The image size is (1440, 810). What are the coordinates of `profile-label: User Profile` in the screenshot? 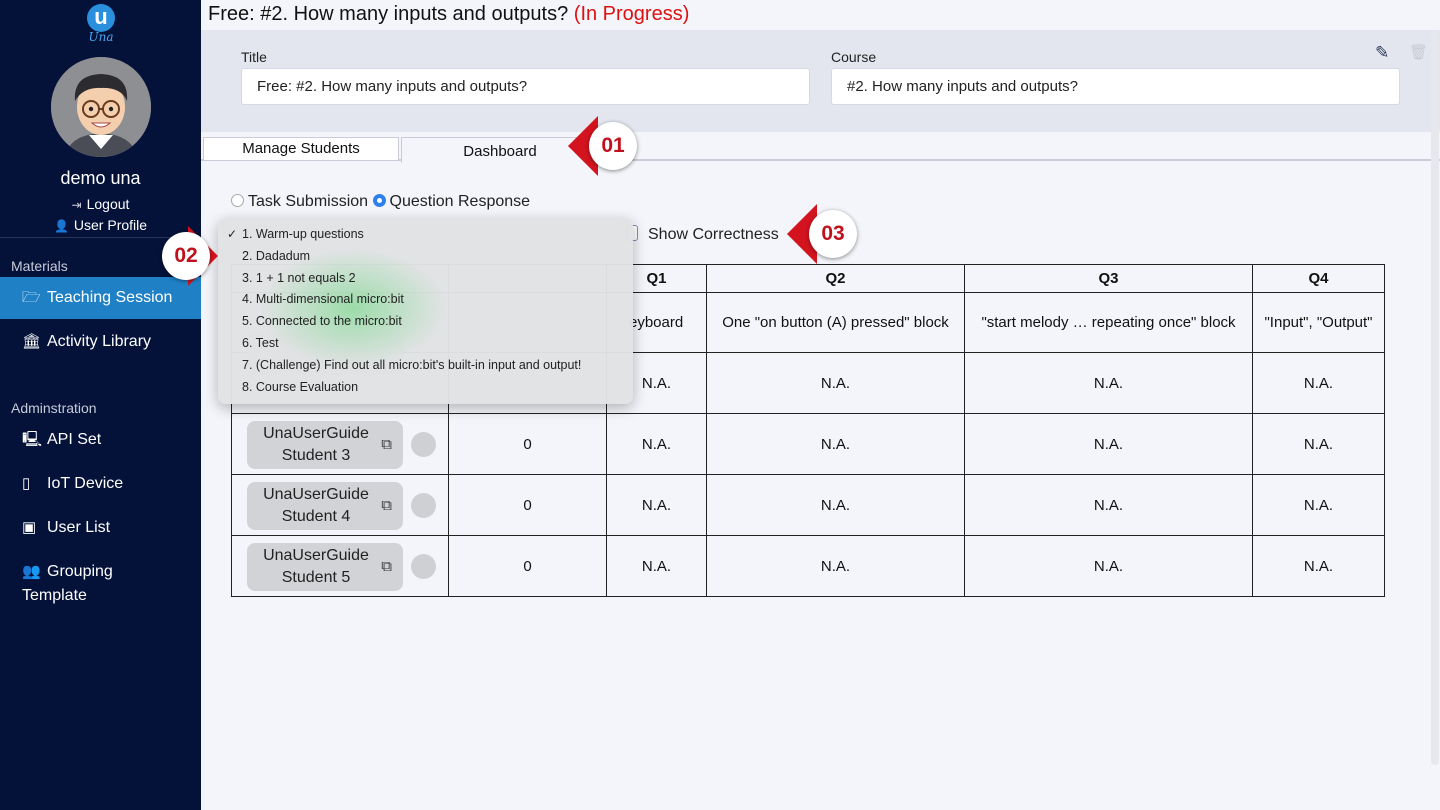 It's located at (110, 225).